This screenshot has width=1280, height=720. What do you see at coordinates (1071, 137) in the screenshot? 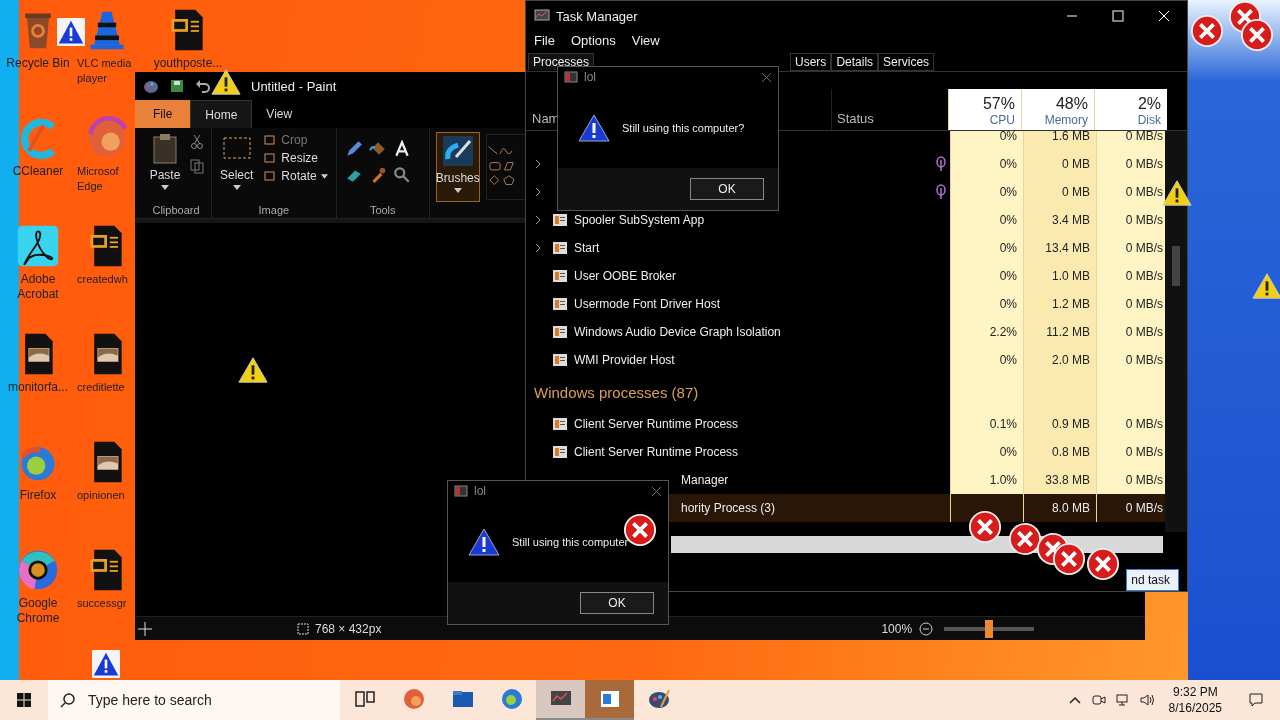
I see `memory-value: 1.6 MB` at bounding box center [1071, 137].